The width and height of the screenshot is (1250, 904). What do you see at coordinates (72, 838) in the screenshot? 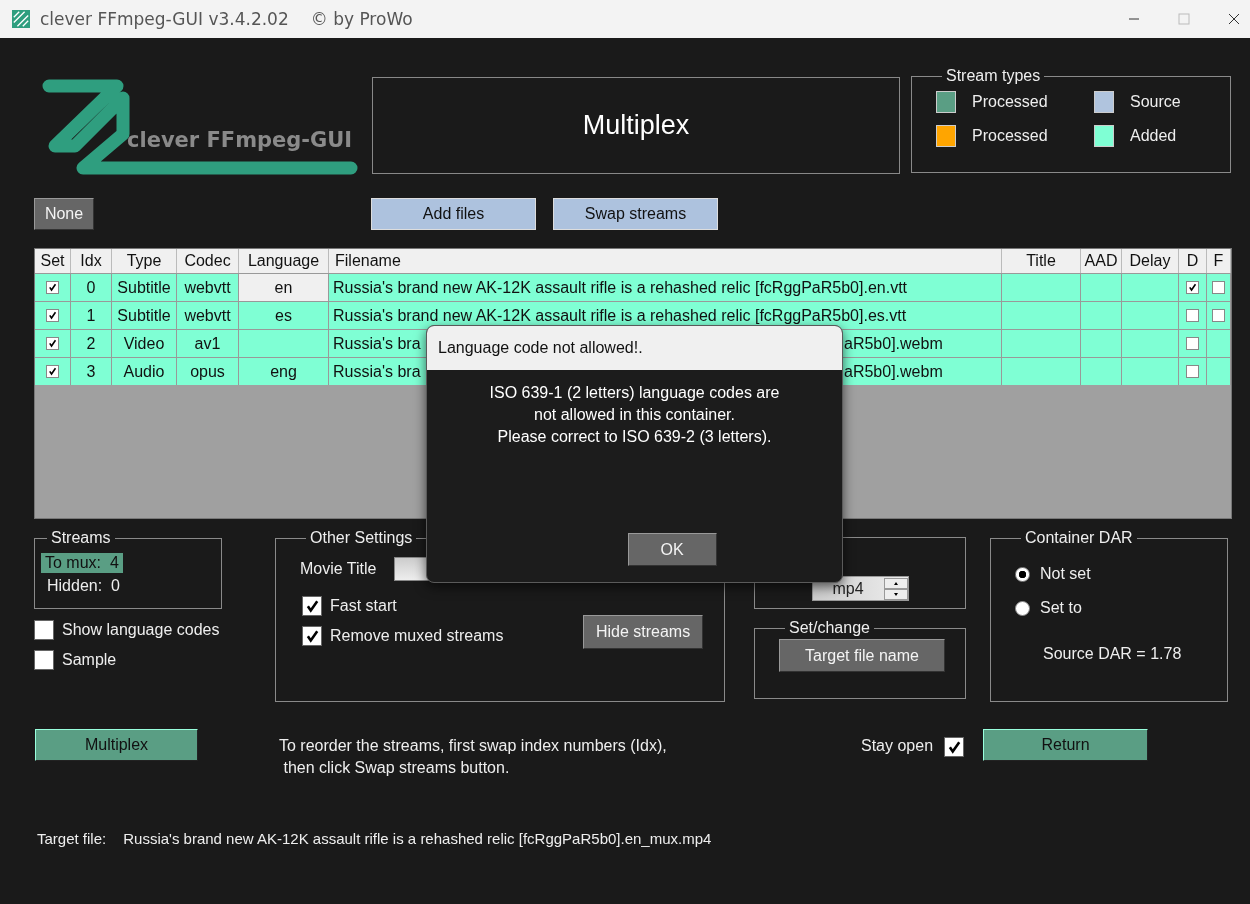
I see `target-file-label: Target file:` at bounding box center [72, 838].